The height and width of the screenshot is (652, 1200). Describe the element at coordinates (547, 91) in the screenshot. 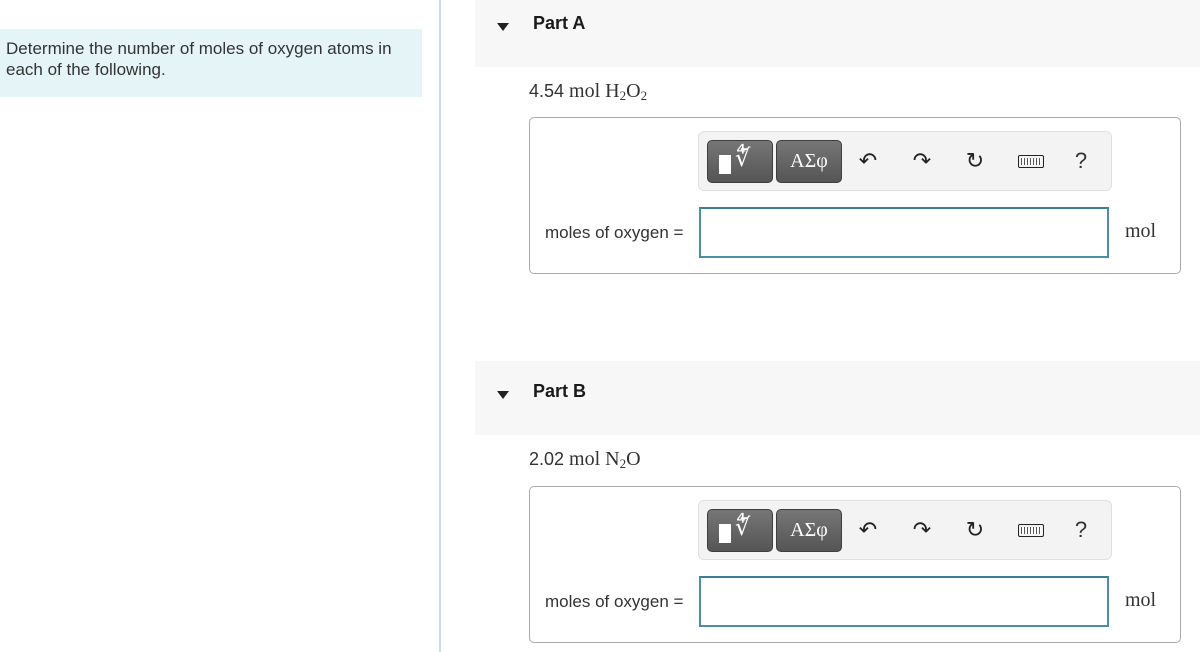

I see `question-amount: 4.54` at that location.